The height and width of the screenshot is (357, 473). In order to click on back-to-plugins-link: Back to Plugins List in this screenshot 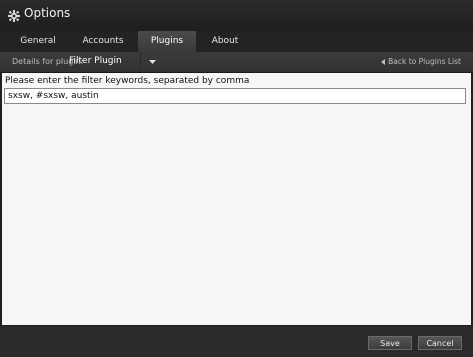, I will do `click(421, 61)`.